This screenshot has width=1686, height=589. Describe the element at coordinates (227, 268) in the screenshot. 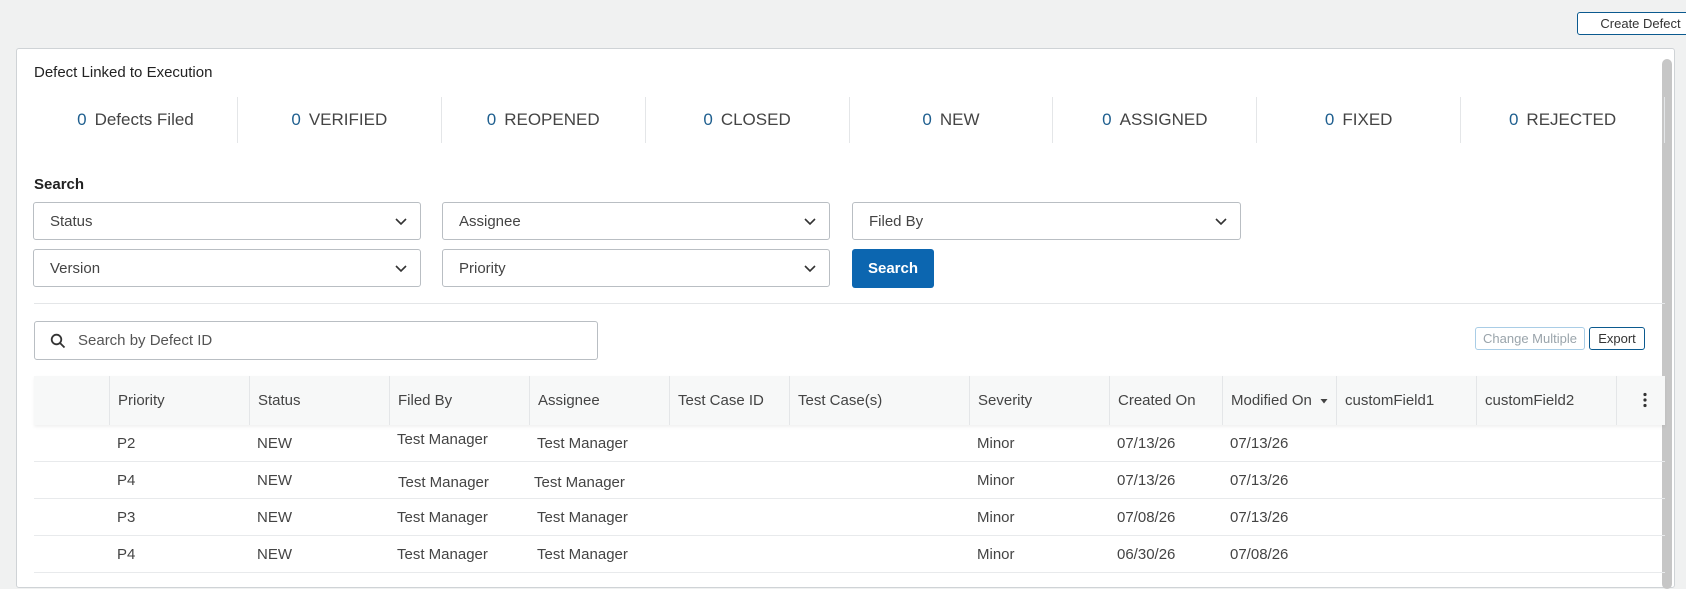

I see `version-select: Version` at that location.